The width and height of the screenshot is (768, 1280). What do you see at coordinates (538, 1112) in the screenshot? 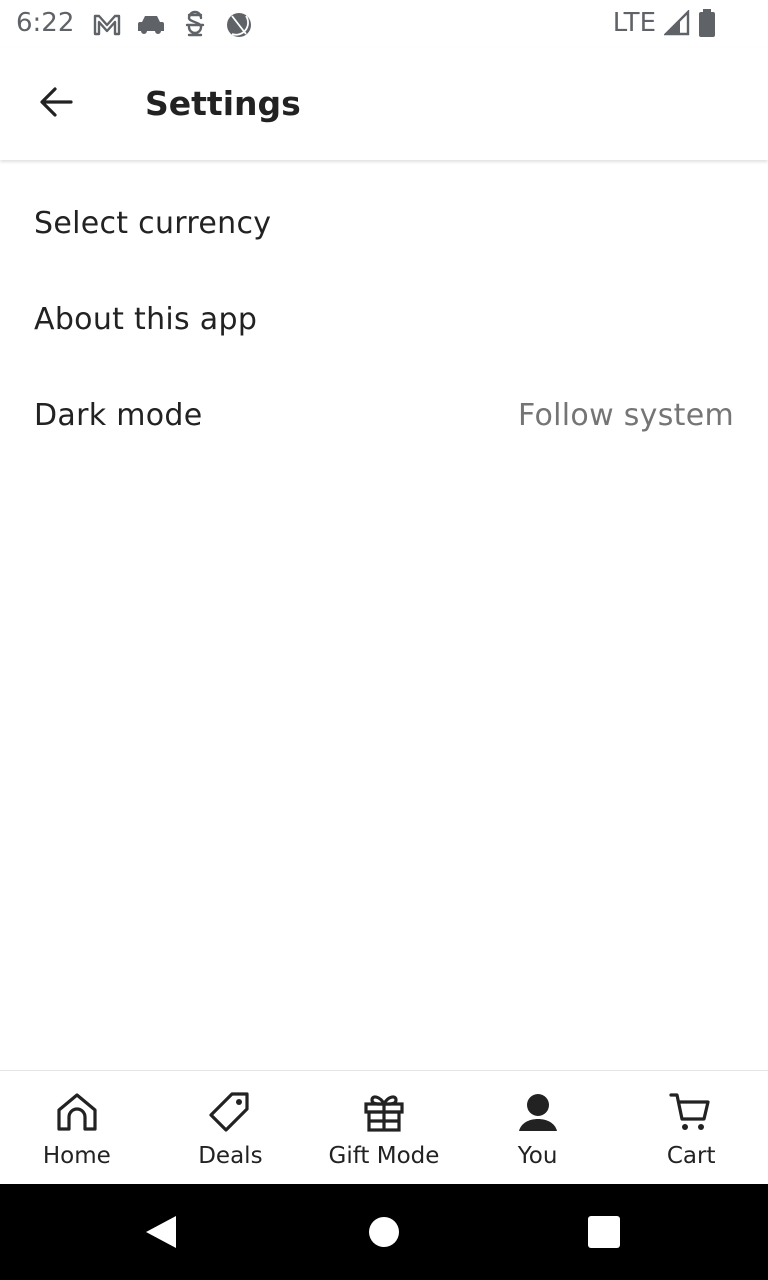
I see `person-icon` at bounding box center [538, 1112].